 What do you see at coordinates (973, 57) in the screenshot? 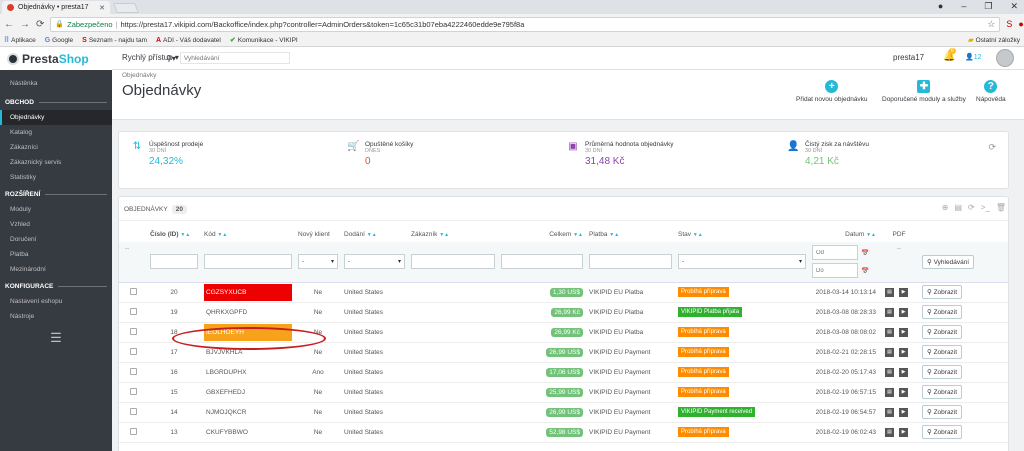
I see `customers-counter: 👤12` at bounding box center [973, 57].